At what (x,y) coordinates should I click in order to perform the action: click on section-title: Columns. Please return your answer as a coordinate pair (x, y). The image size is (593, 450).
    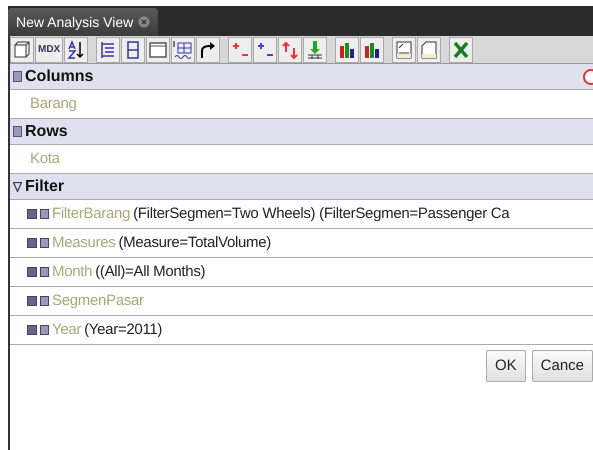
    Looking at the image, I should click on (59, 76).